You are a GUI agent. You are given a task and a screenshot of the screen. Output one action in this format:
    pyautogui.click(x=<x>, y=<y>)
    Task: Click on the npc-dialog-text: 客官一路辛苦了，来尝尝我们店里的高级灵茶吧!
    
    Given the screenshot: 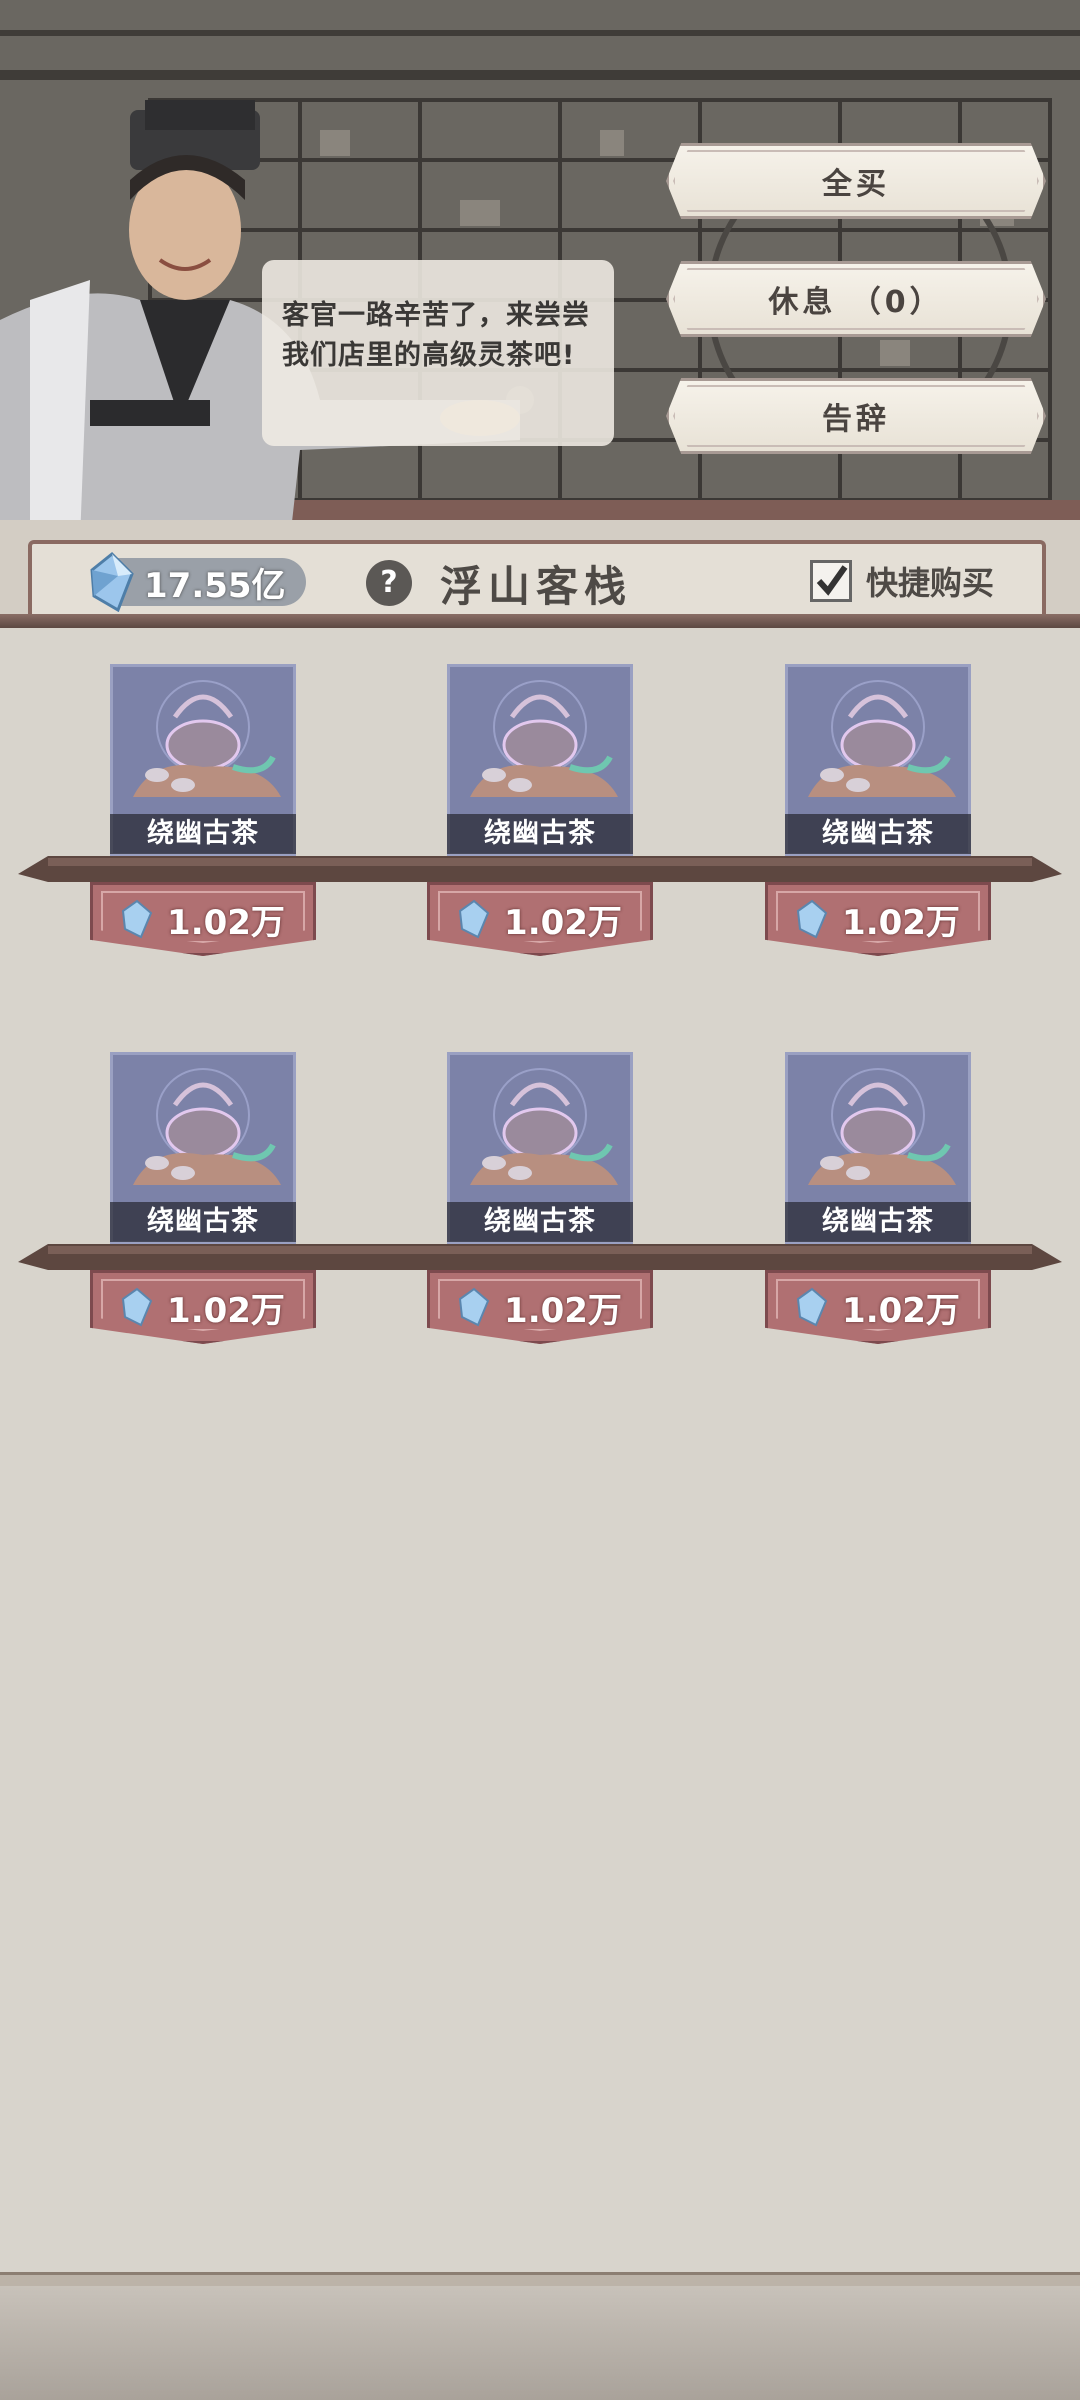 What is the action you would take?
    pyautogui.click(x=436, y=335)
    